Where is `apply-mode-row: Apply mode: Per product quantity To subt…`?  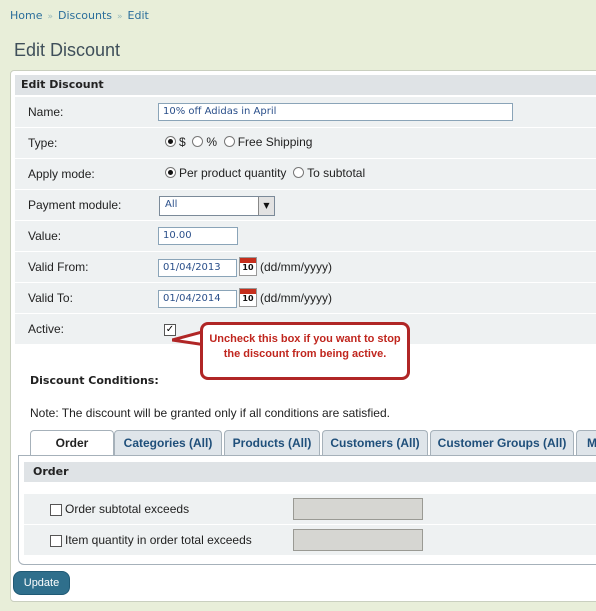 apply-mode-row: Apply mode: Per product quantity To subt… is located at coordinates (305, 173).